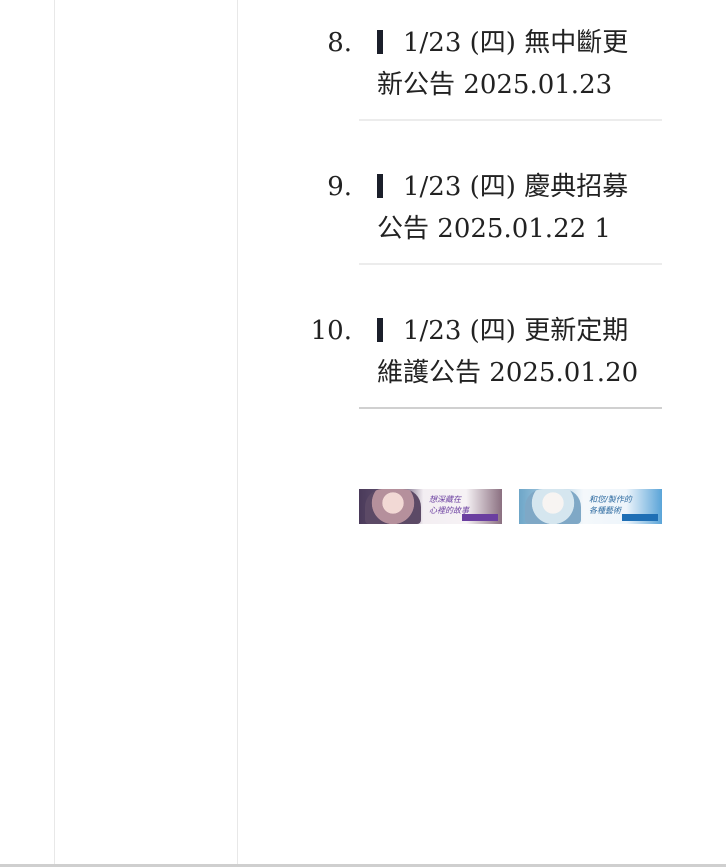  I want to click on list-item: 8. 1/23 (四) 無中斷更新公告 2025.01.23, so click(481, 84).